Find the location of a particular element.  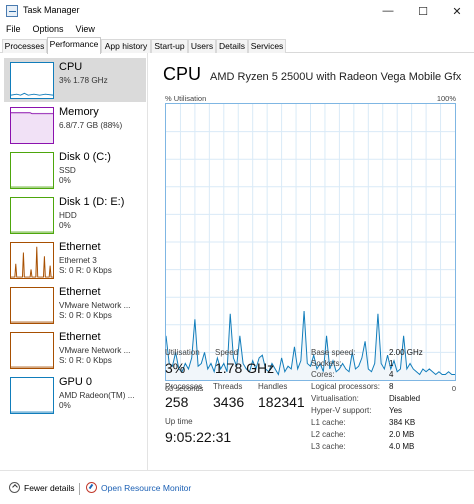

sidebar-item-memory: Memory 6.8/7.7 GB (88%) is located at coordinates (75, 125).